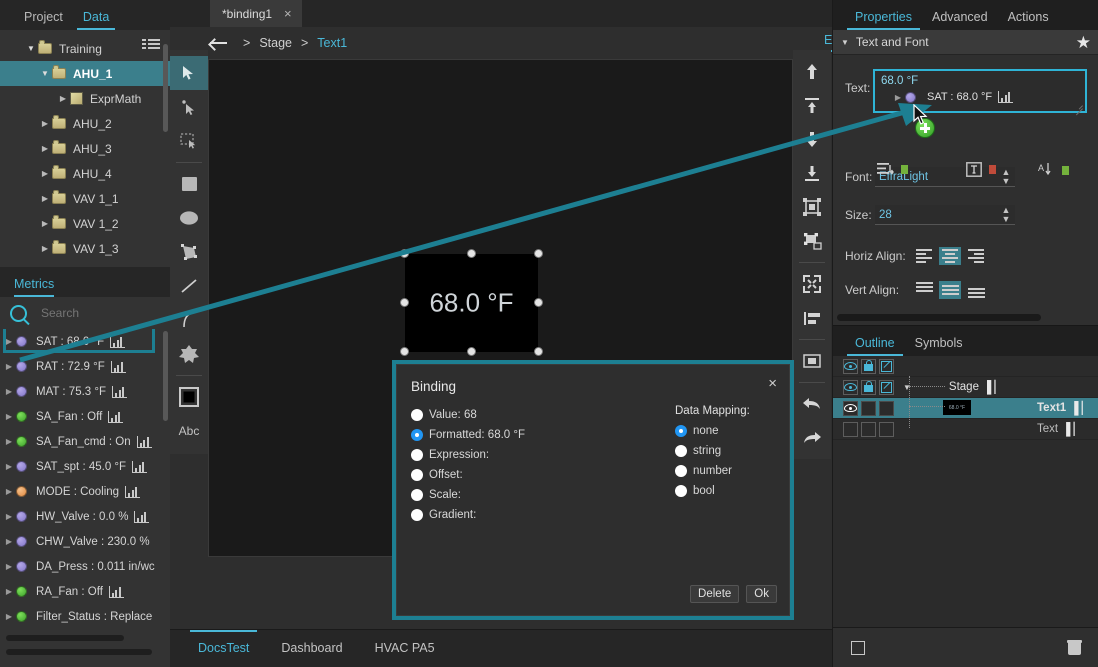 This screenshot has height=667, width=1098. I want to click on metric-item-mat: ▶ MAT : 75.3 °F, so click(85, 391).